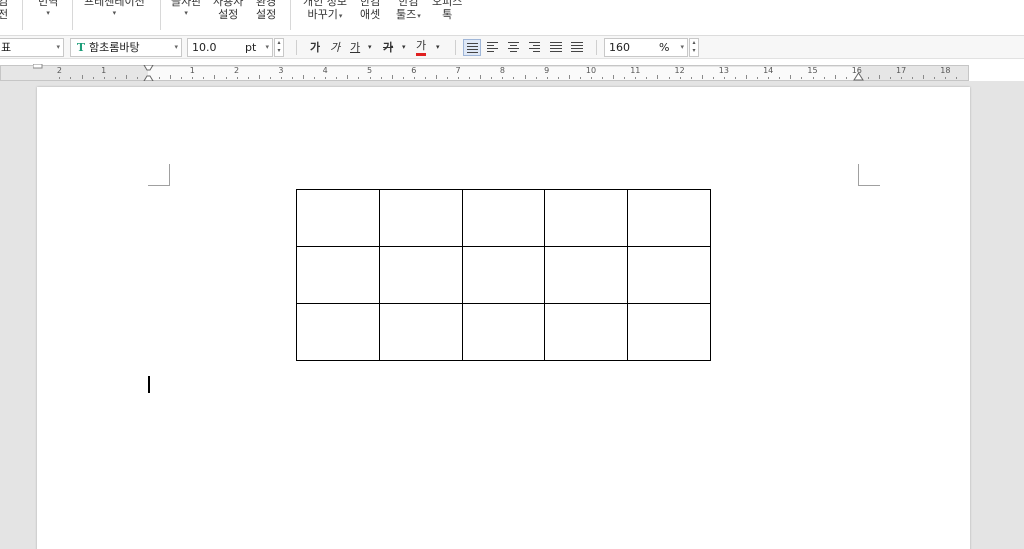  Describe the element at coordinates (493, 47) in the screenshot. I see `align-left-button` at that location.